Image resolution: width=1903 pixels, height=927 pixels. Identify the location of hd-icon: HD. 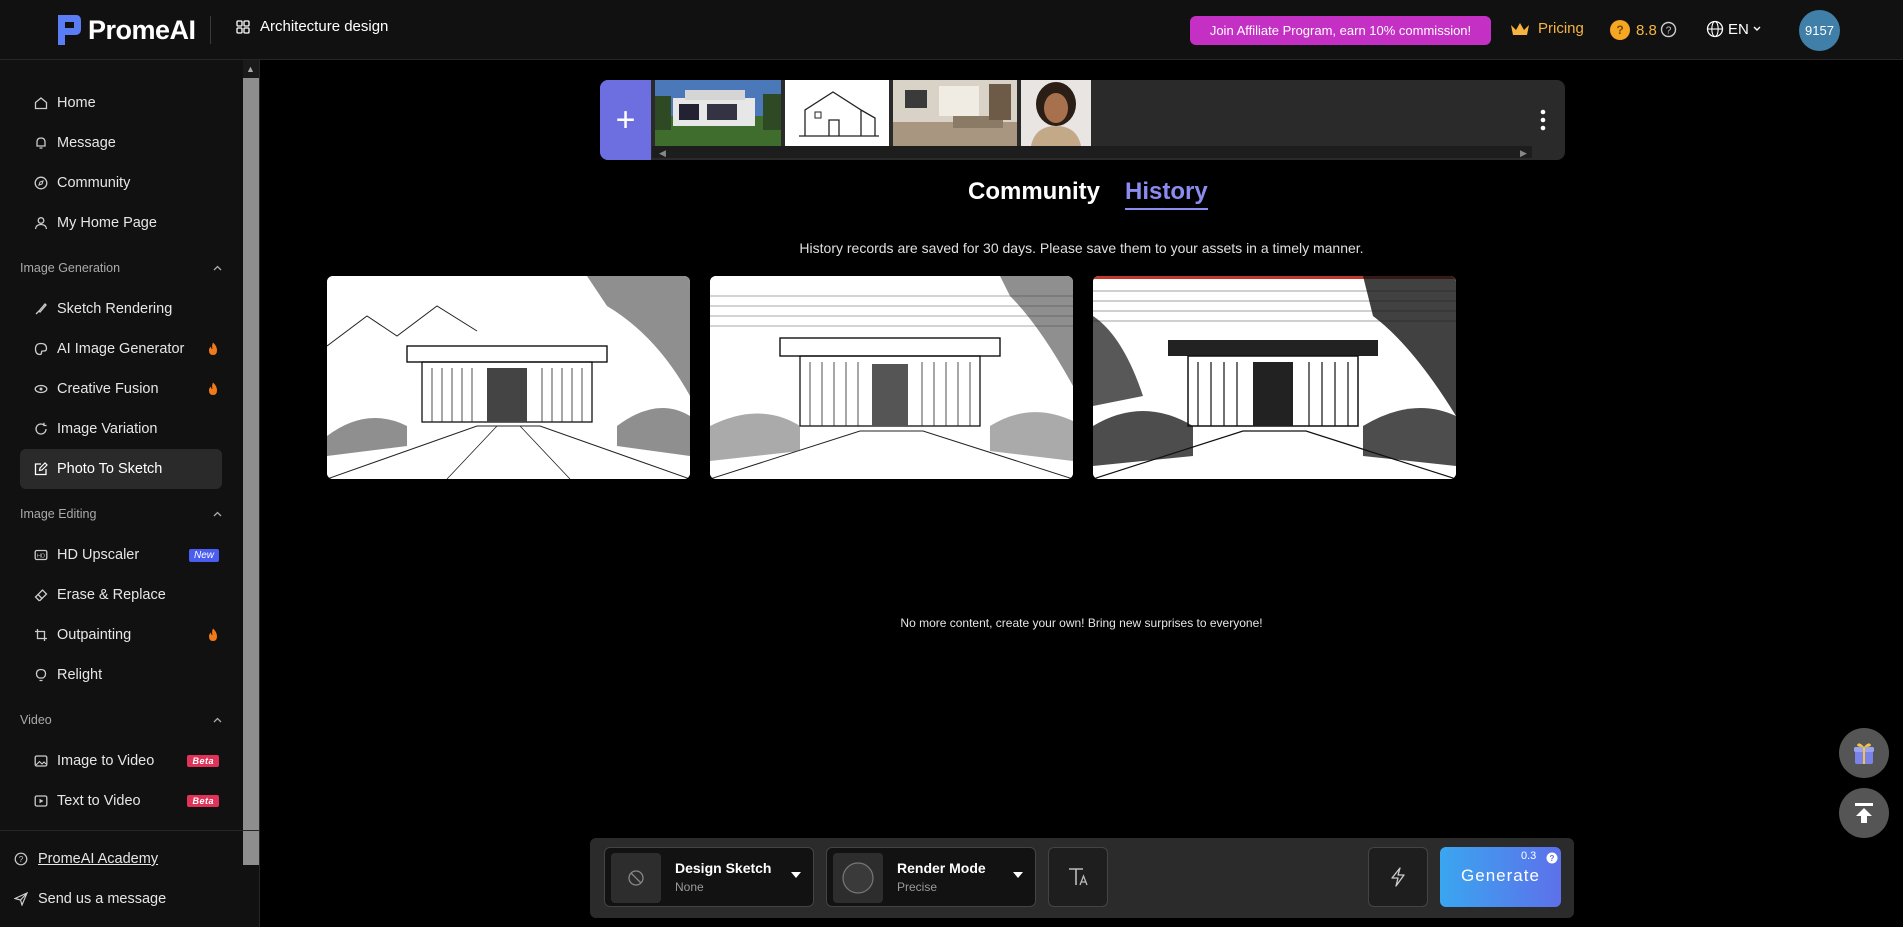
(41, 555).